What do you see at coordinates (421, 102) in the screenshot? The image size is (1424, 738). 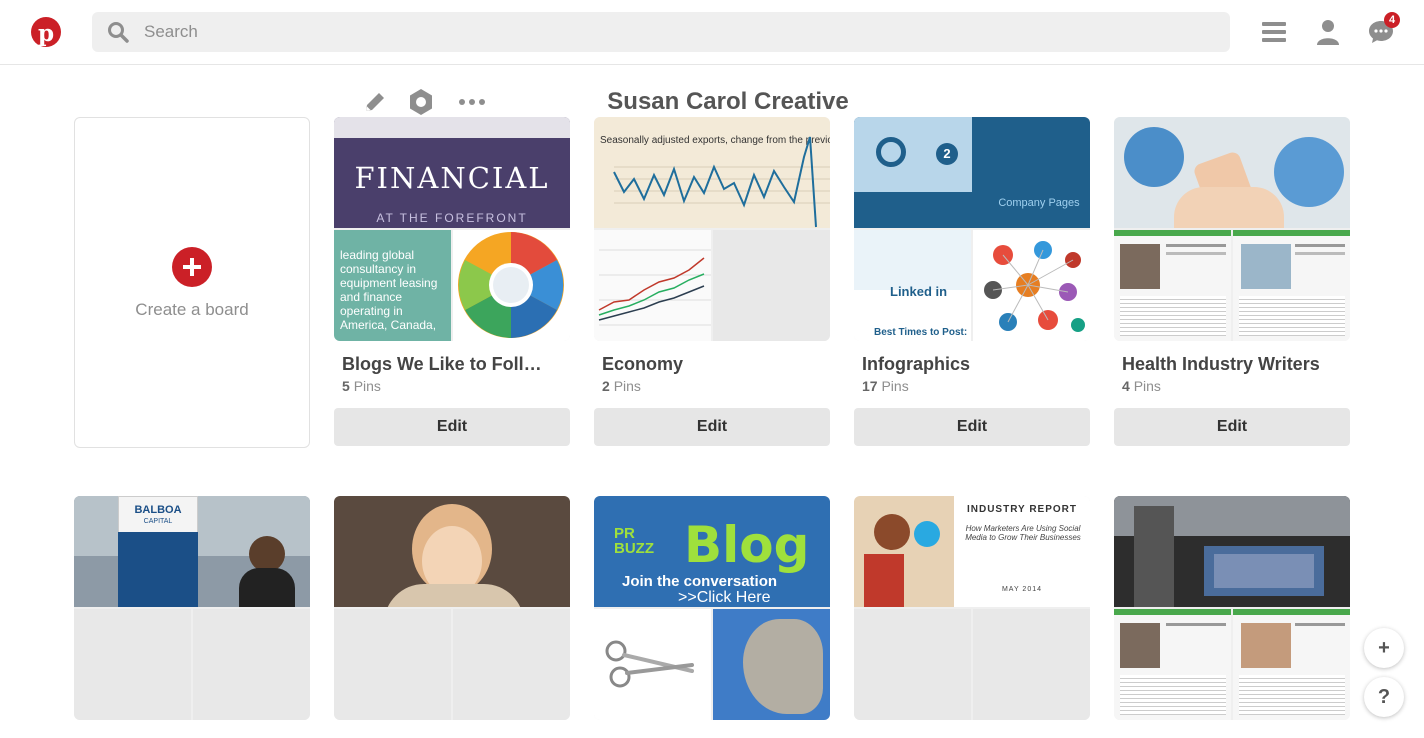 I see `gear-icon` at bounding box center [421, 102].